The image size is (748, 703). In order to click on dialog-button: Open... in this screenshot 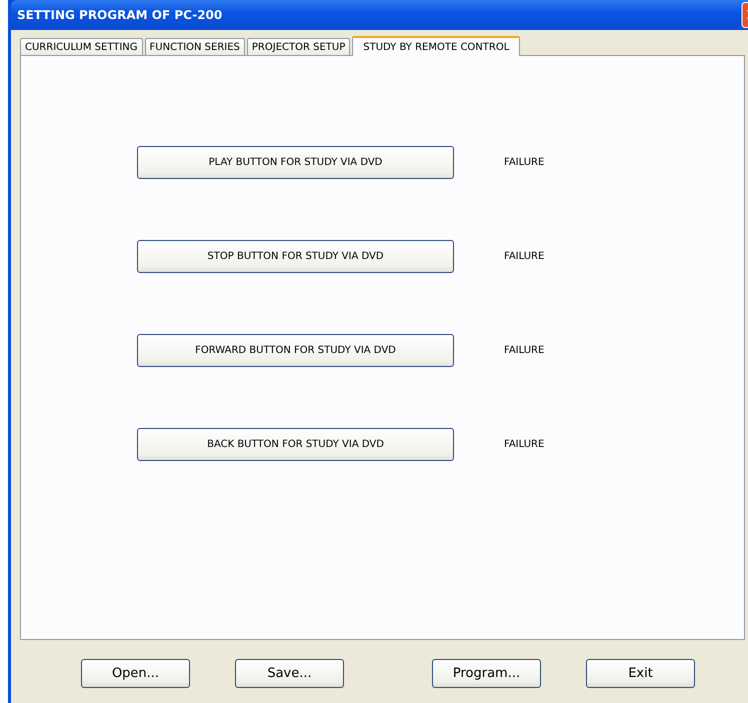, I will do `click(135, 673)`.